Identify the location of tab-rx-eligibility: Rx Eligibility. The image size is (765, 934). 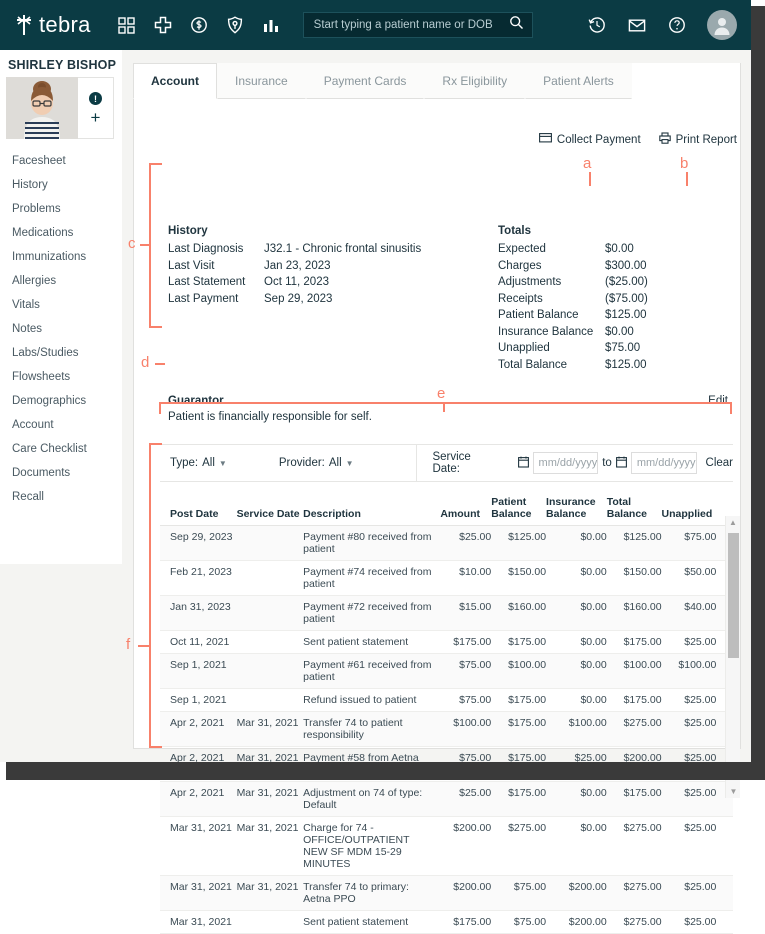
(475, 81).